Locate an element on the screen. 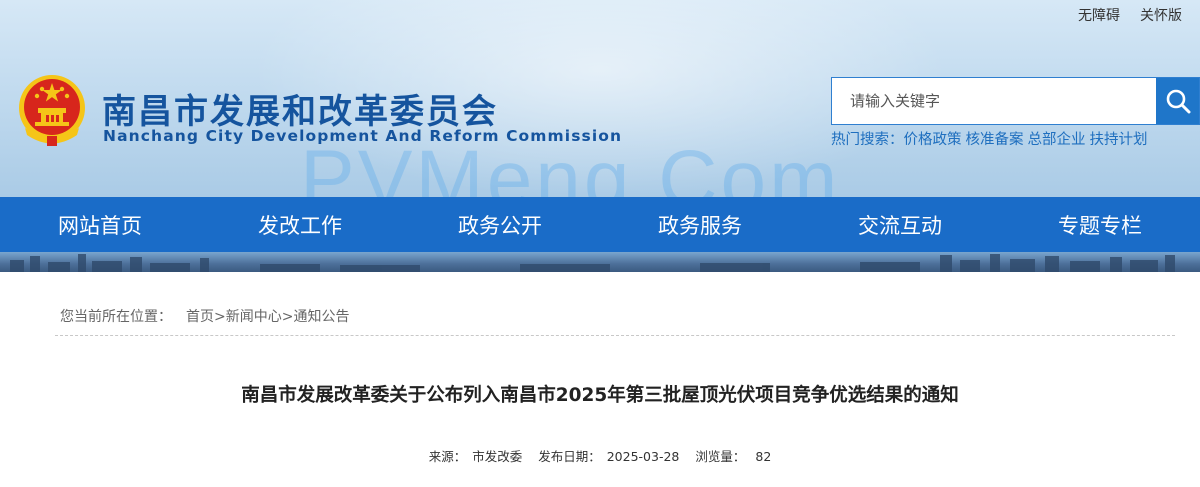 The width and height of the screenshot is (1200, 487). main-nav: 网站首页 发改工作 政务公开 政务服务 交流互动 专题专栏 is located at coordinates (600, 224).